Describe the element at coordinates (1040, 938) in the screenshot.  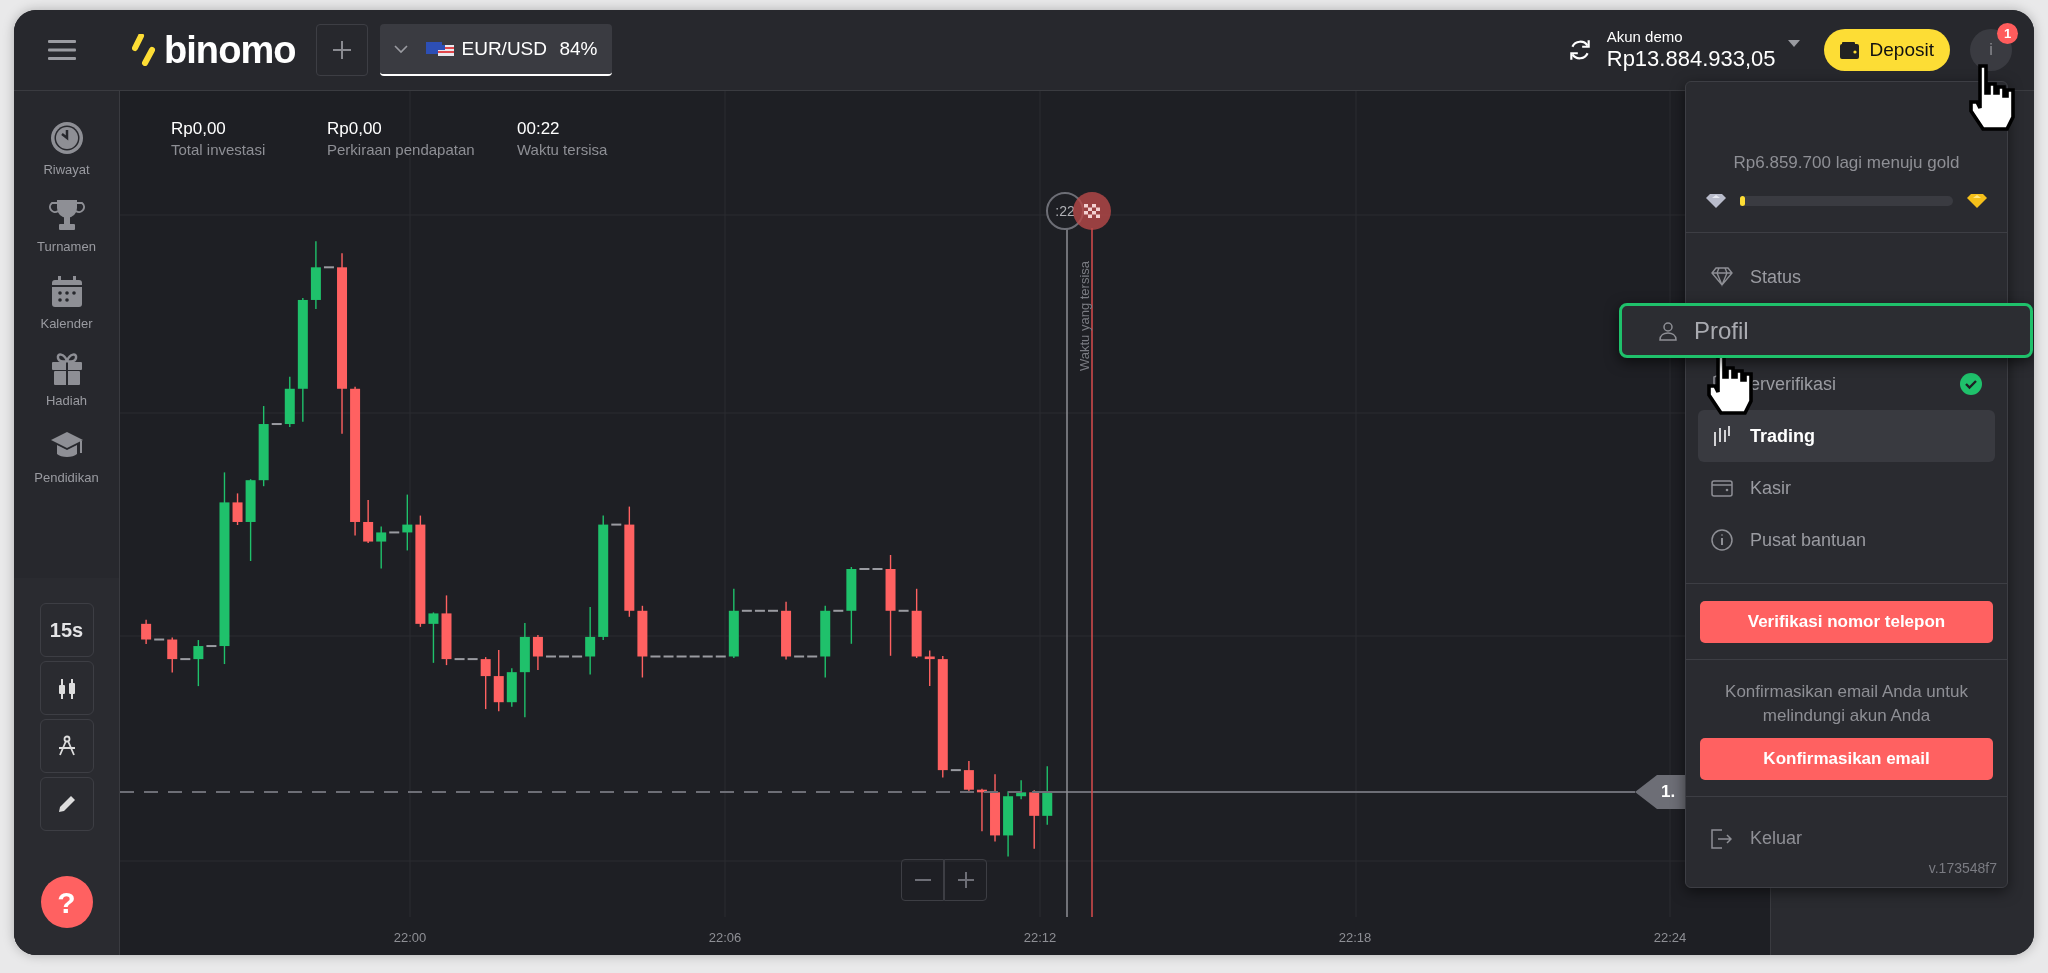
I see `time-axis-label: 22:12` at that location.